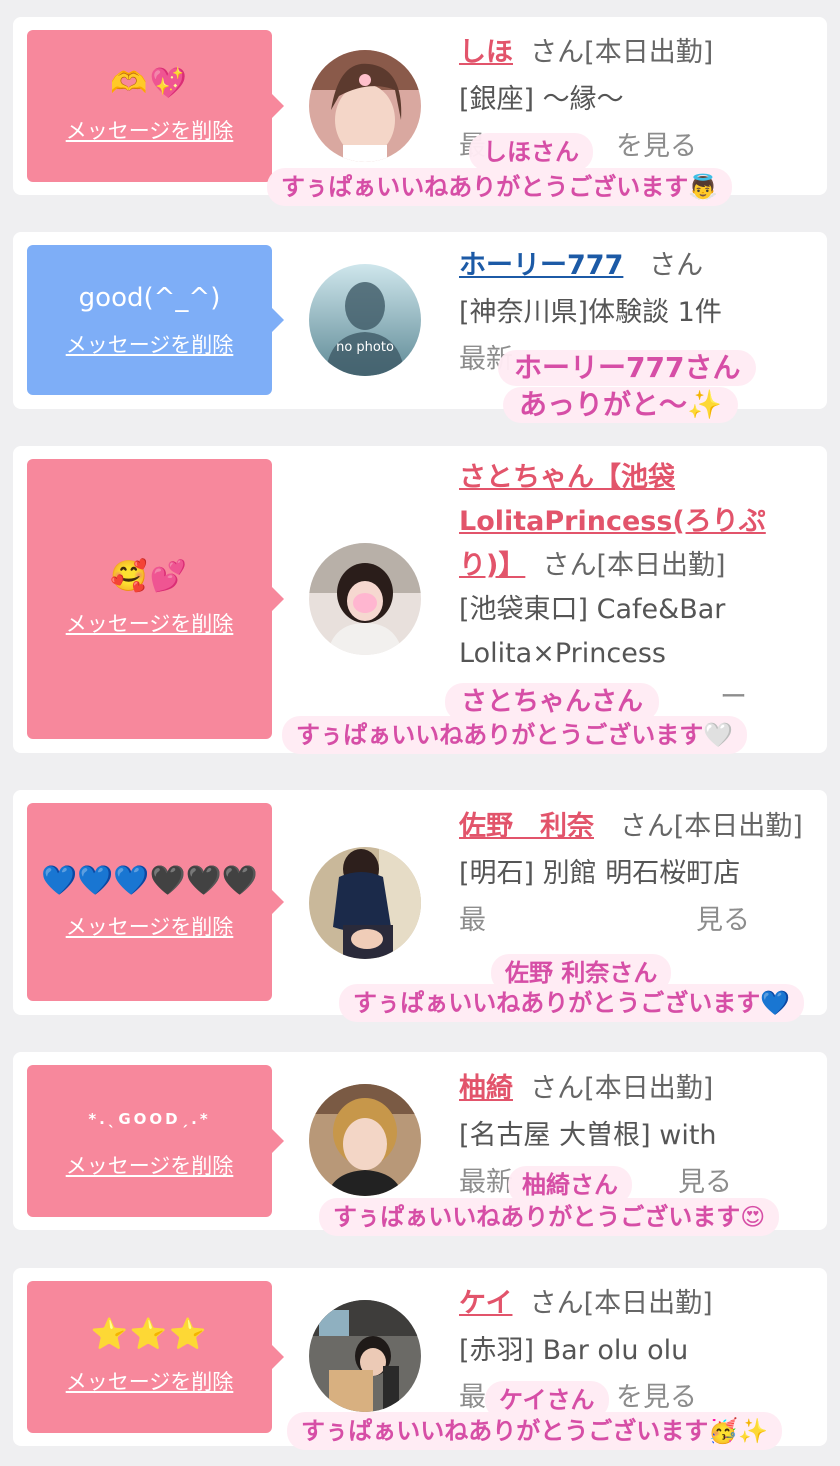  Describe the element at coordinates (500, 187) in the screenshot. I see `caption-text: すぅぱぁいいねありがとうございます👼` at that location.